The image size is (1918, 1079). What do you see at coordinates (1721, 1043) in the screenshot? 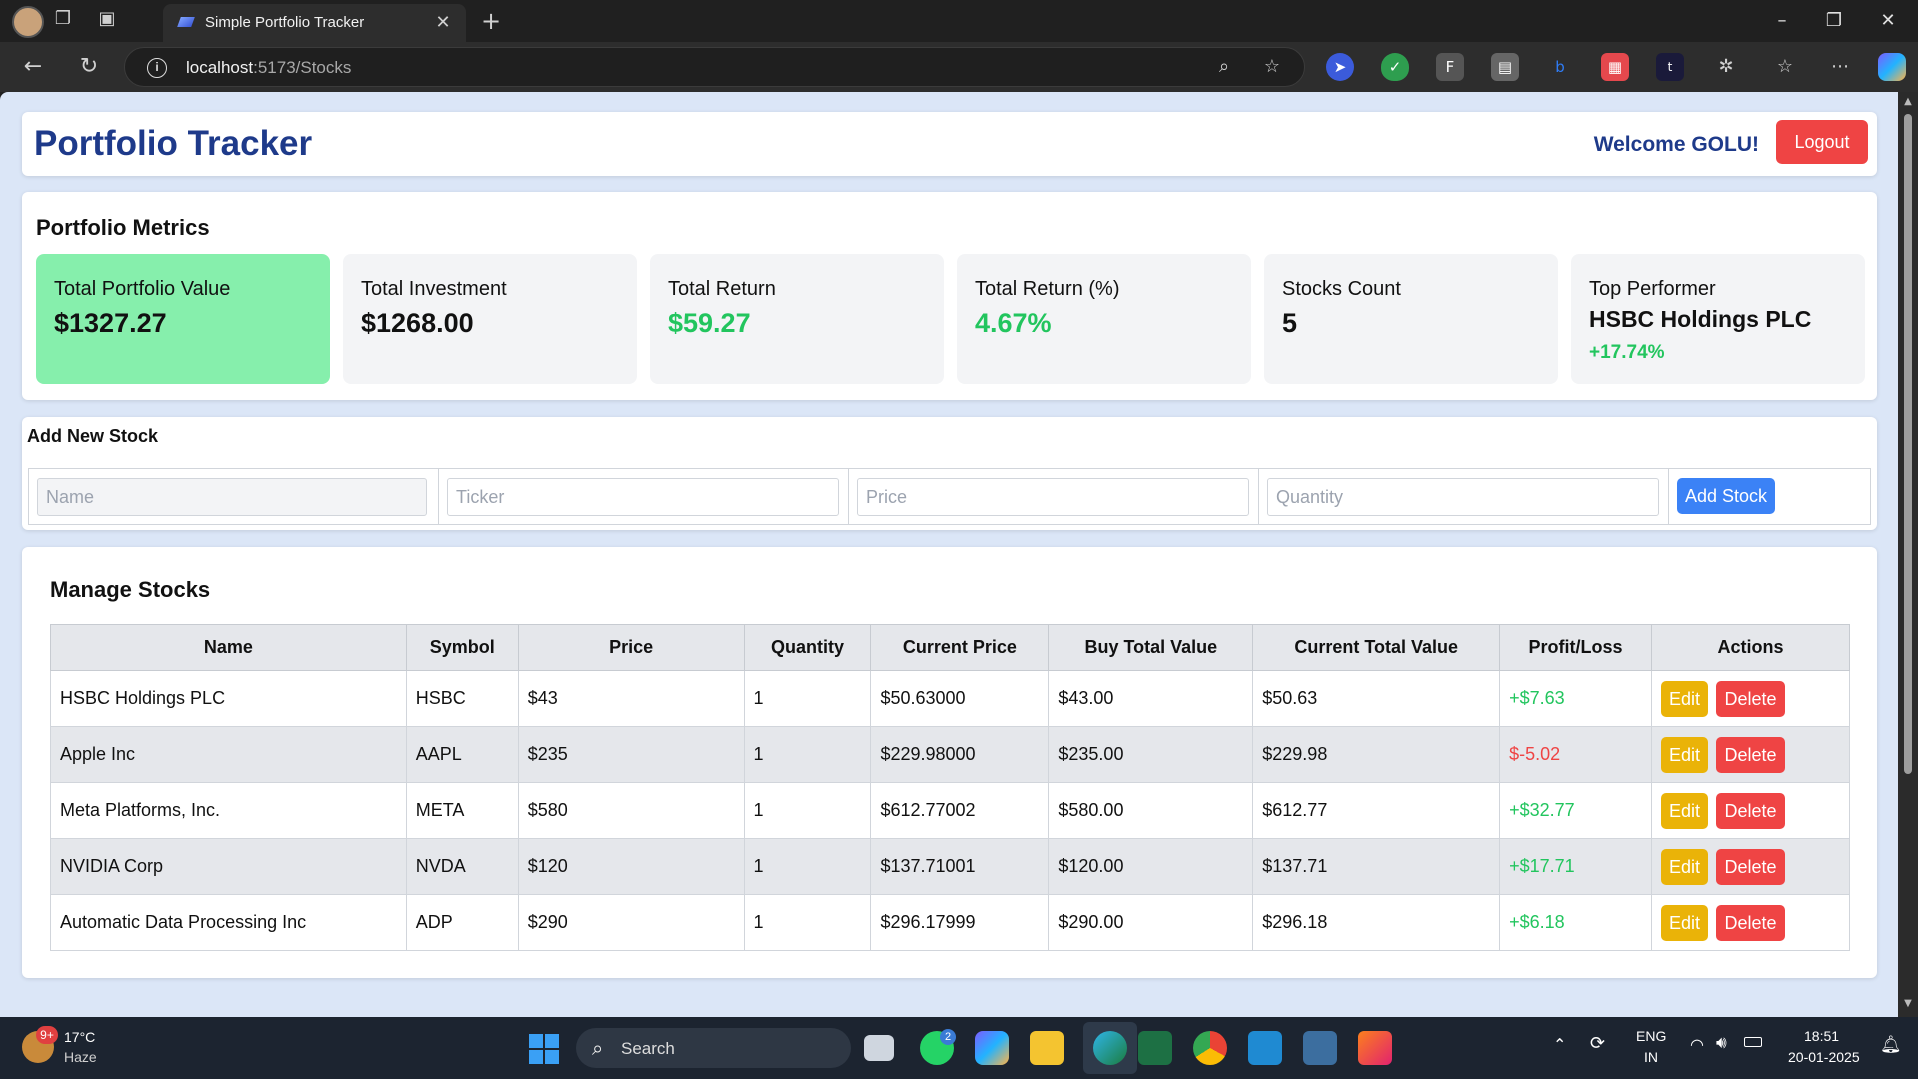
I see `volume-icon: 🔊︎` at bounding box center [1721, 1043].